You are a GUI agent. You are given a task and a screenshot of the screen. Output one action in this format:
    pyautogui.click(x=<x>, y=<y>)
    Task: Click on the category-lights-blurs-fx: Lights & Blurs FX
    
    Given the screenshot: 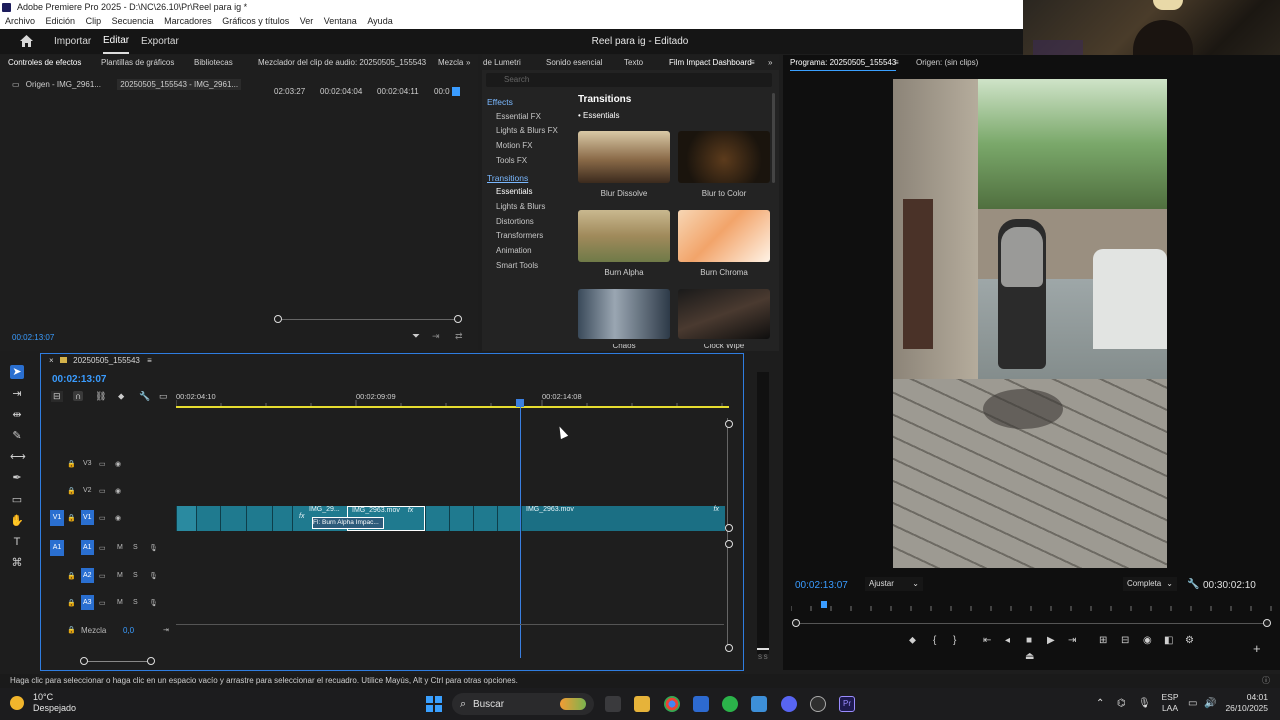 What is the action you would take?
    pyautogui.click(x=527, y=130)
    